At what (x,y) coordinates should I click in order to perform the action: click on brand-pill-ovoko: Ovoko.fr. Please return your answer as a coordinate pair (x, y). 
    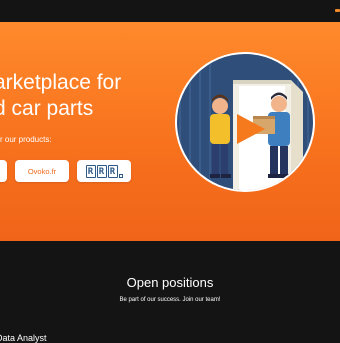
    Looking at the image, I should click on (42, 171).